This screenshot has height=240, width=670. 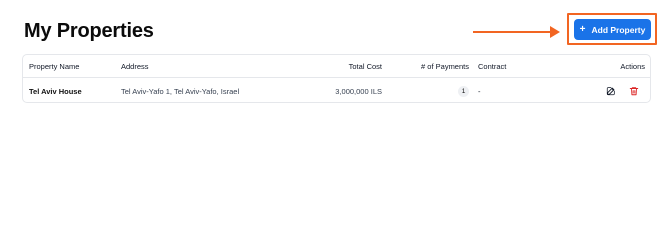 I want to click on edit-icon, so click(x=611, y=91).